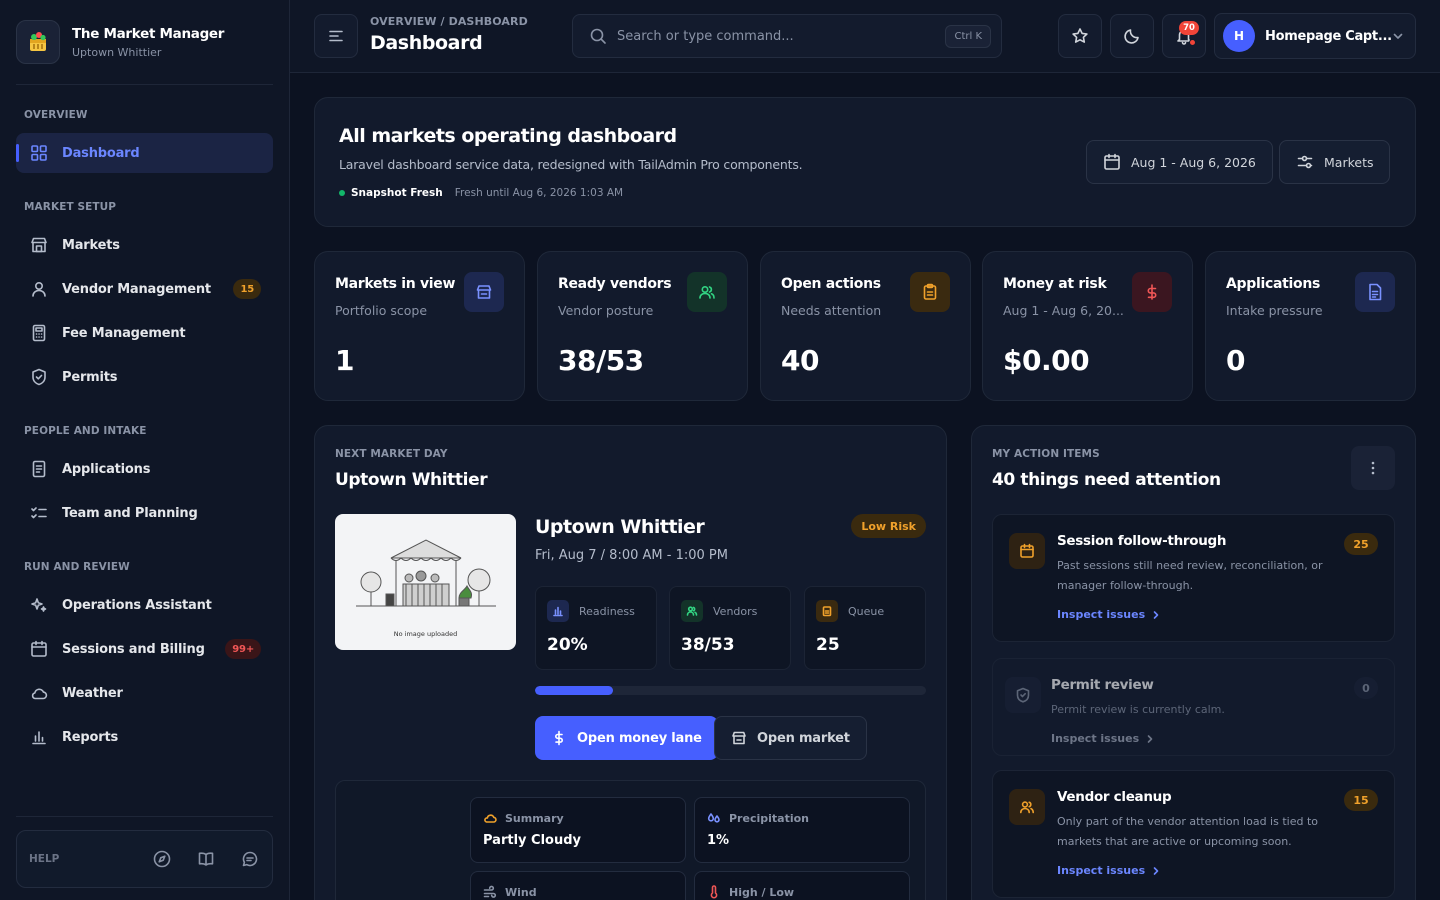 The width and height of the screenshot is (1440, 900). What do you see at coordinates (800, 360) in the screenshot?
I see `stat-value: 40` at bounding box center [800, 360].